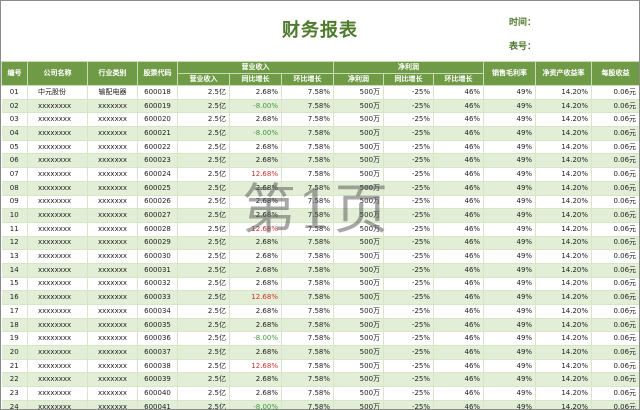  I want to click on cell-row-id: 08, so click(14, 188).